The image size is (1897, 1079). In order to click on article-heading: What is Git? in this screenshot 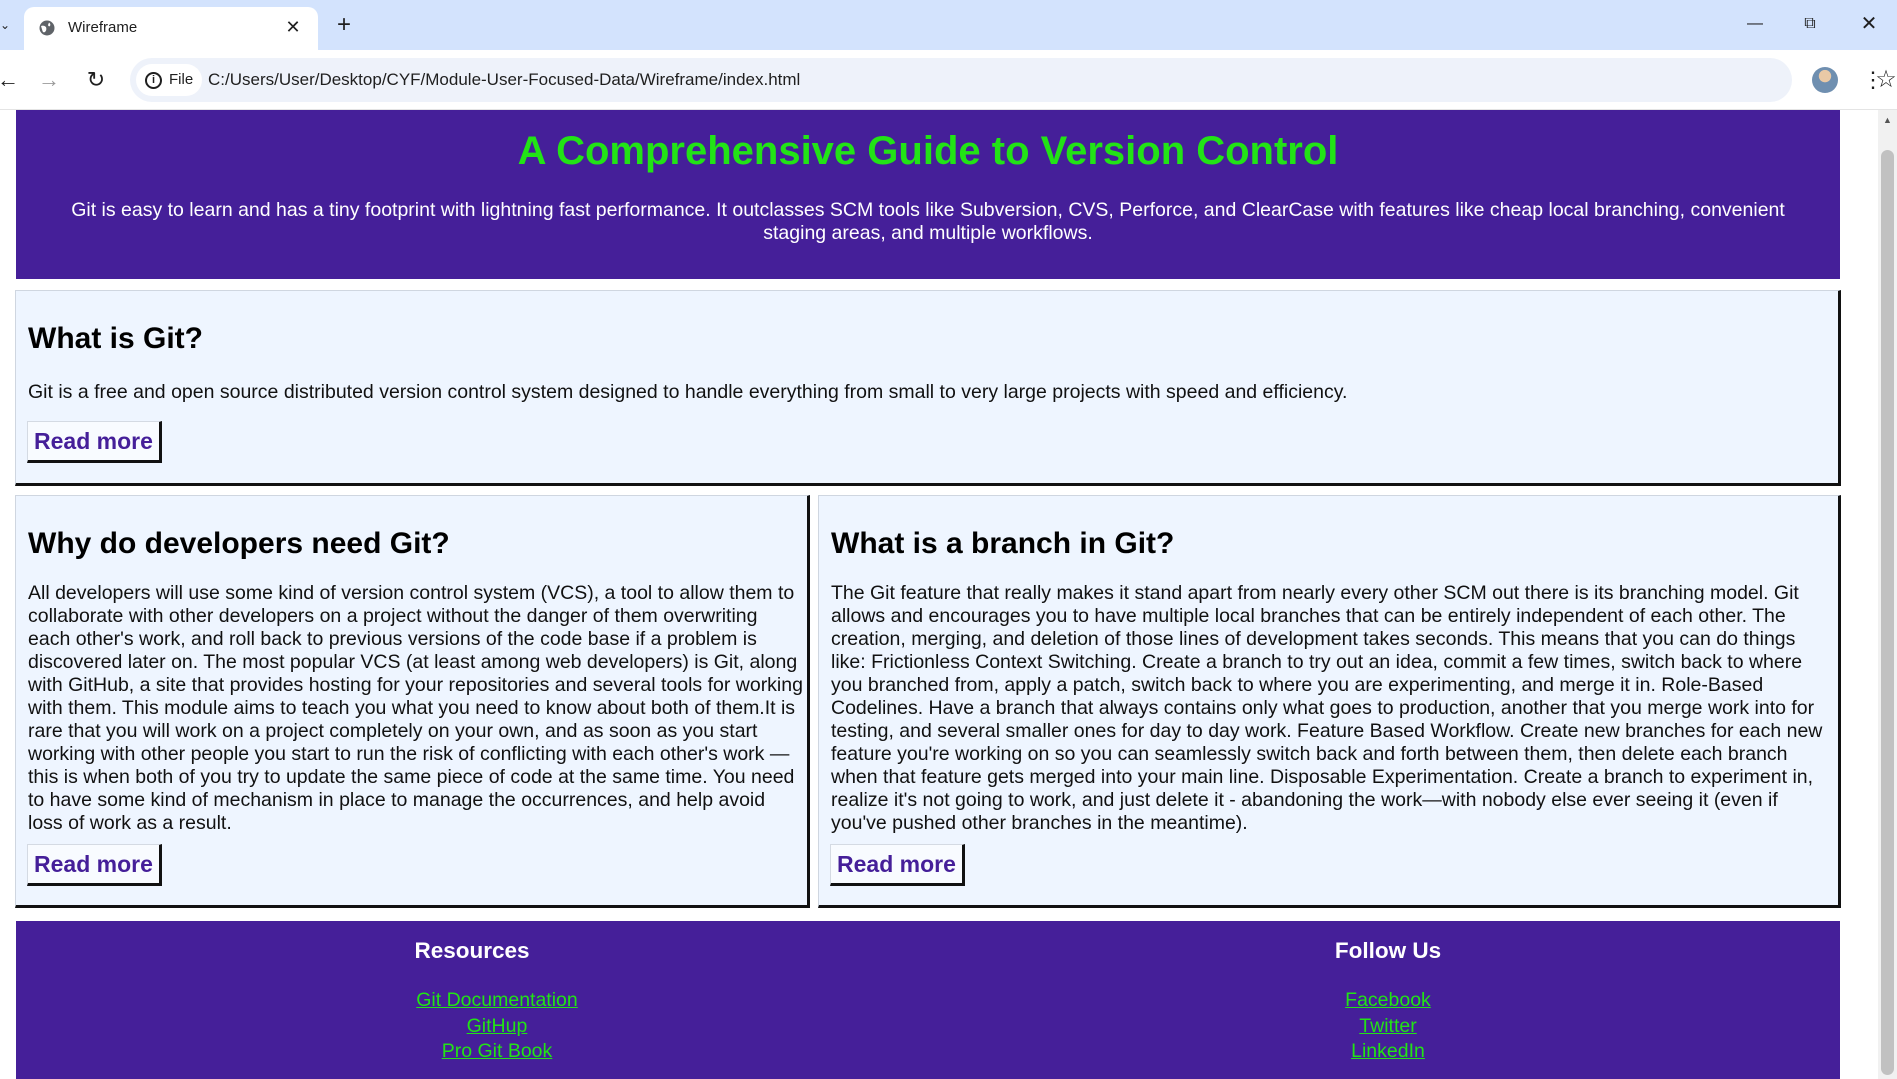, I will do `click(115, 338)`.